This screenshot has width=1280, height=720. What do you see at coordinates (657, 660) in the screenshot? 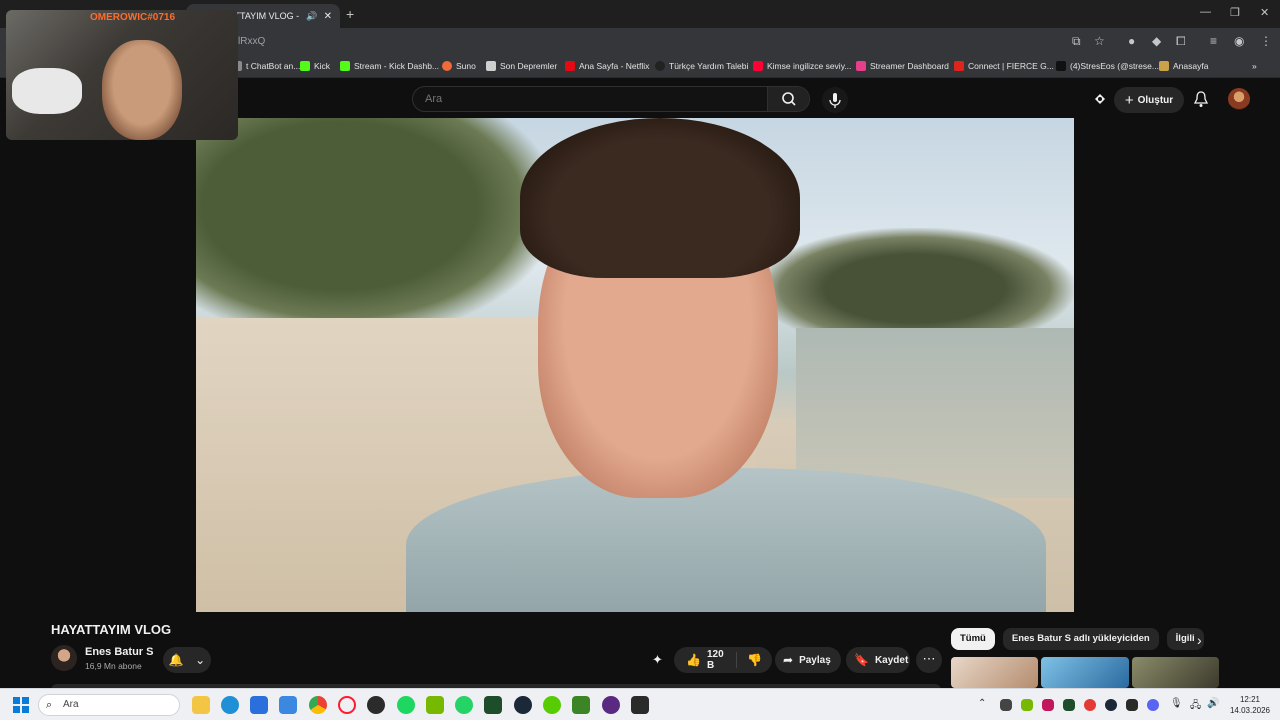
I see `hype-icon: ✦` at bounding box center [657, 660].